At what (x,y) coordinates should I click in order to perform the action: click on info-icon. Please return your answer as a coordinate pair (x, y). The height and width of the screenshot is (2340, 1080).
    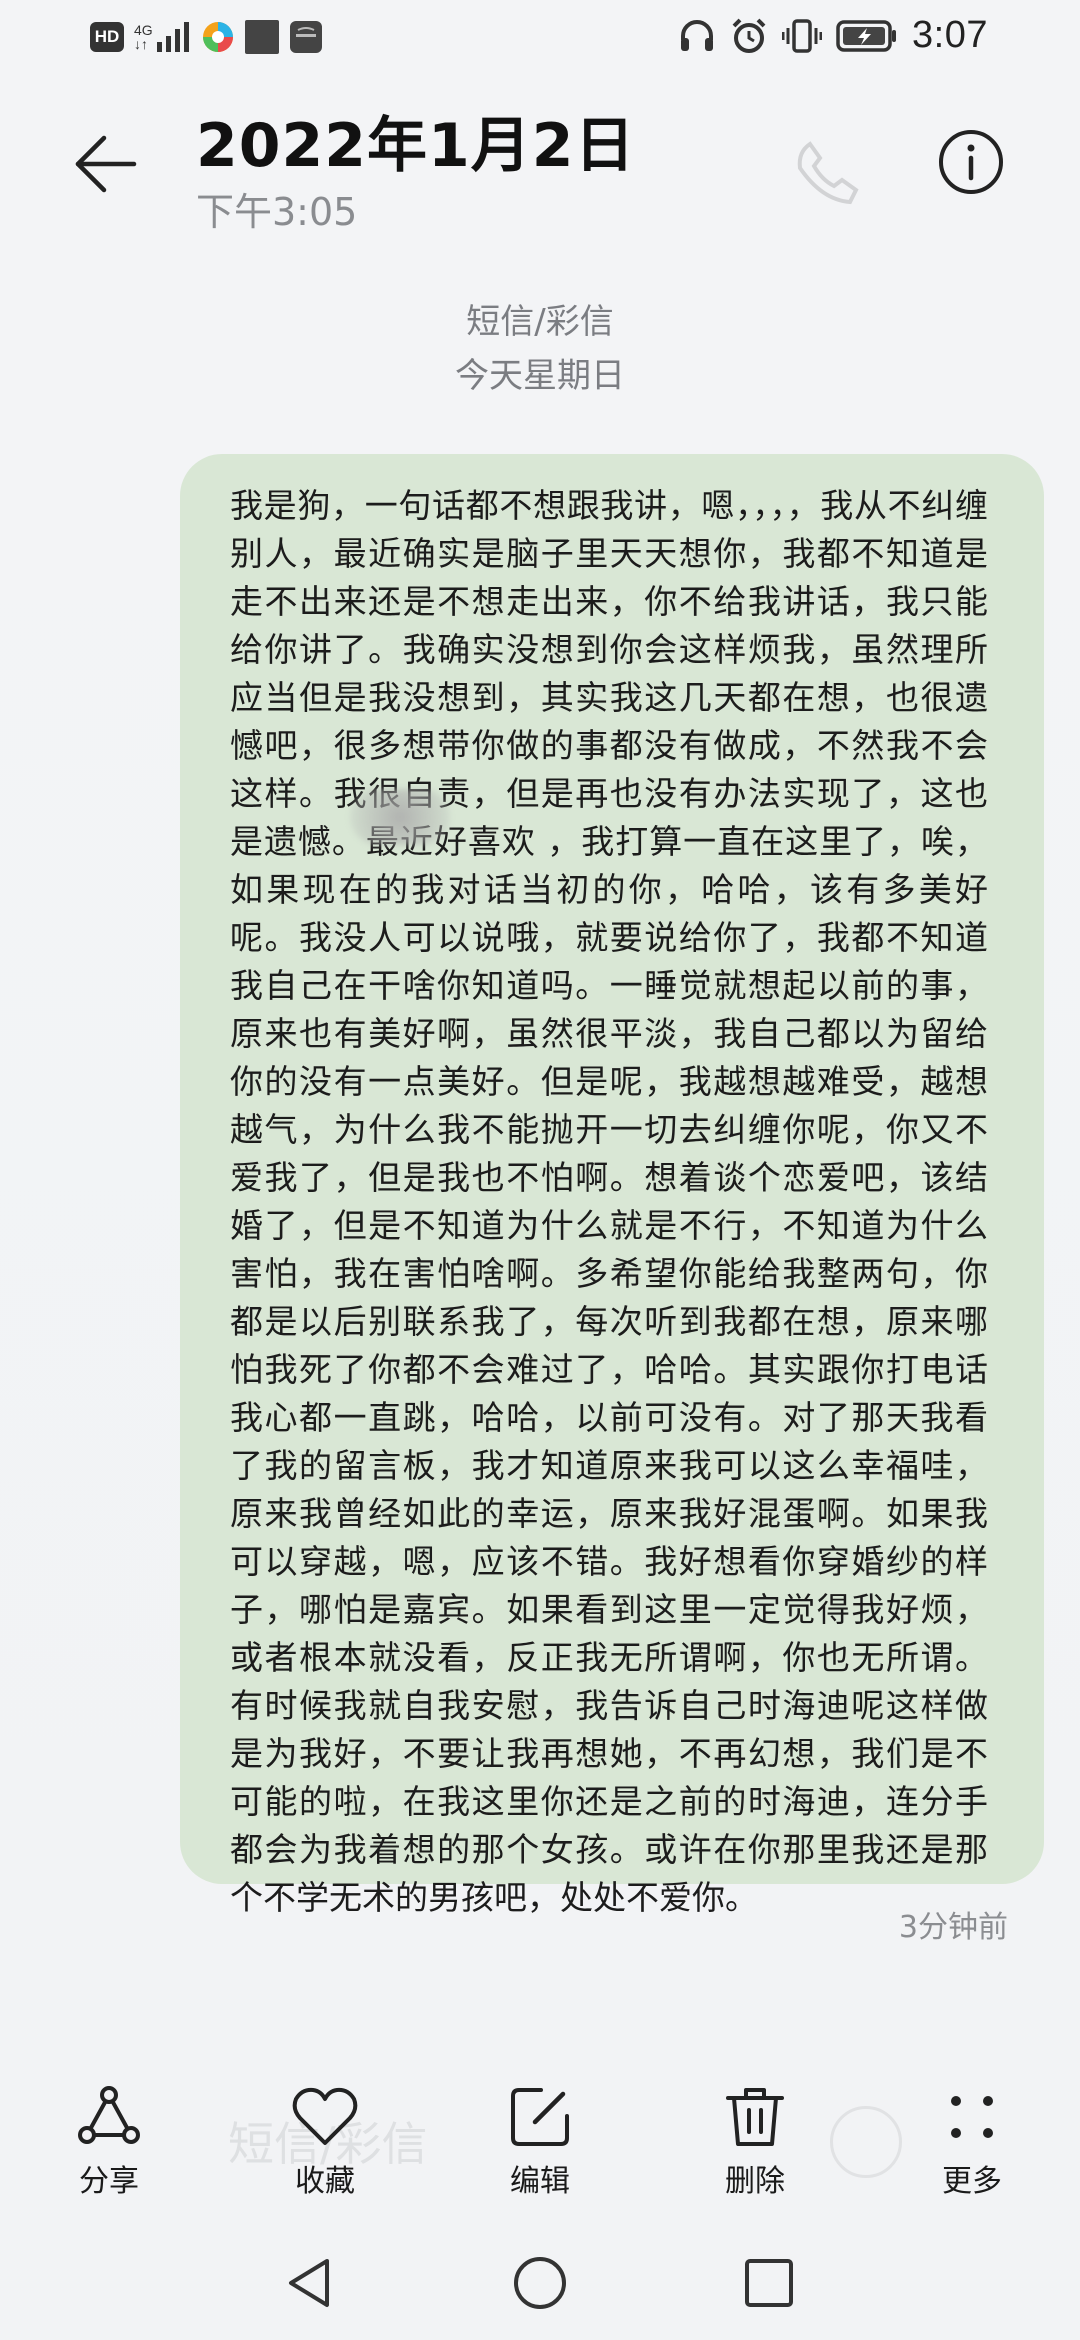
    Looking at the image, I should click on (971, 162).